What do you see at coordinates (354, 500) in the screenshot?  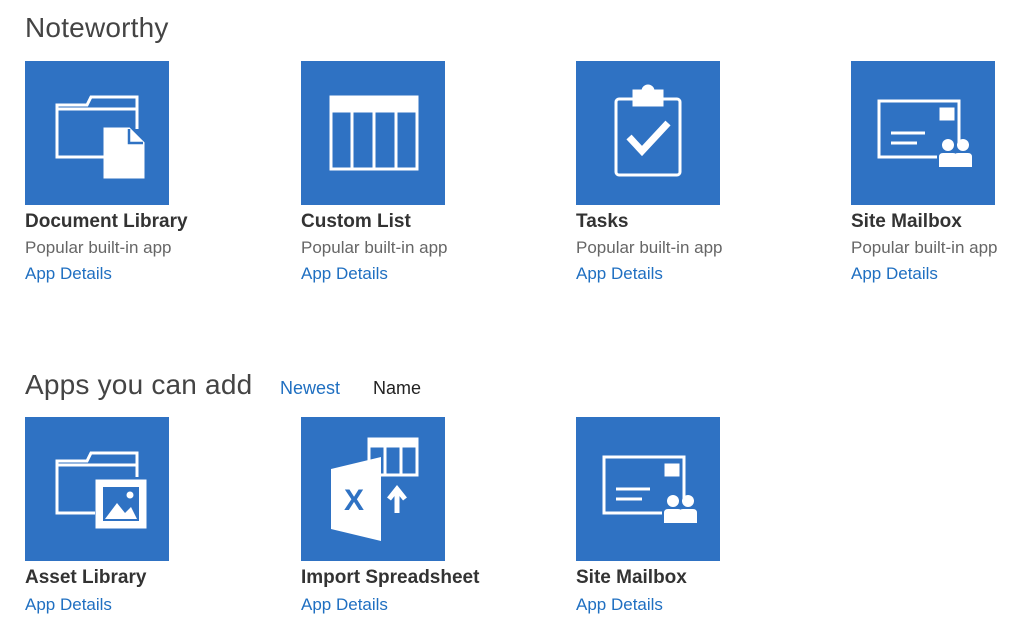 I see `svg-text: X` at bounding box center [354, 500].